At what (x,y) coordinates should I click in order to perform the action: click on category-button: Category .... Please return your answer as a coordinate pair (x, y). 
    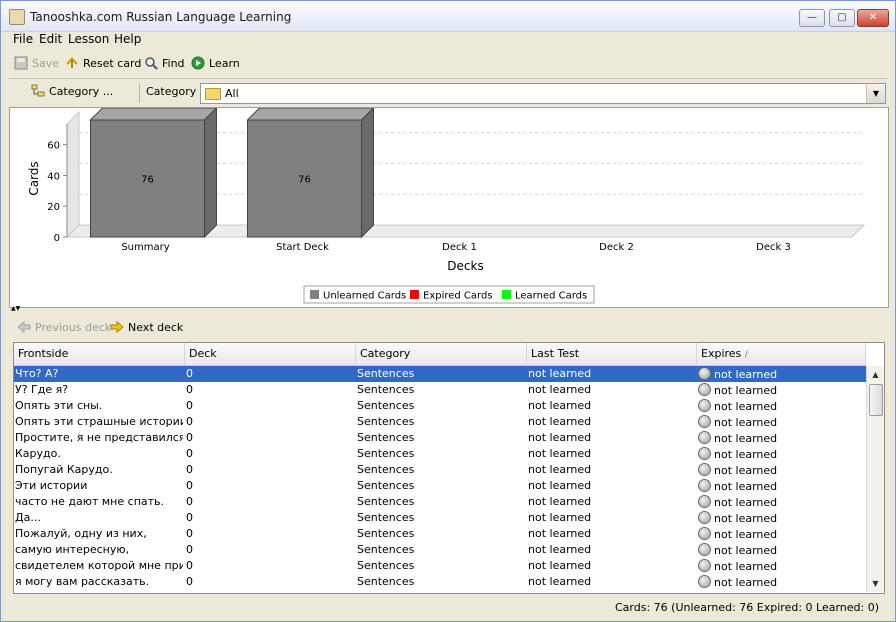
    Looking at the image, I should click on (72, 91).